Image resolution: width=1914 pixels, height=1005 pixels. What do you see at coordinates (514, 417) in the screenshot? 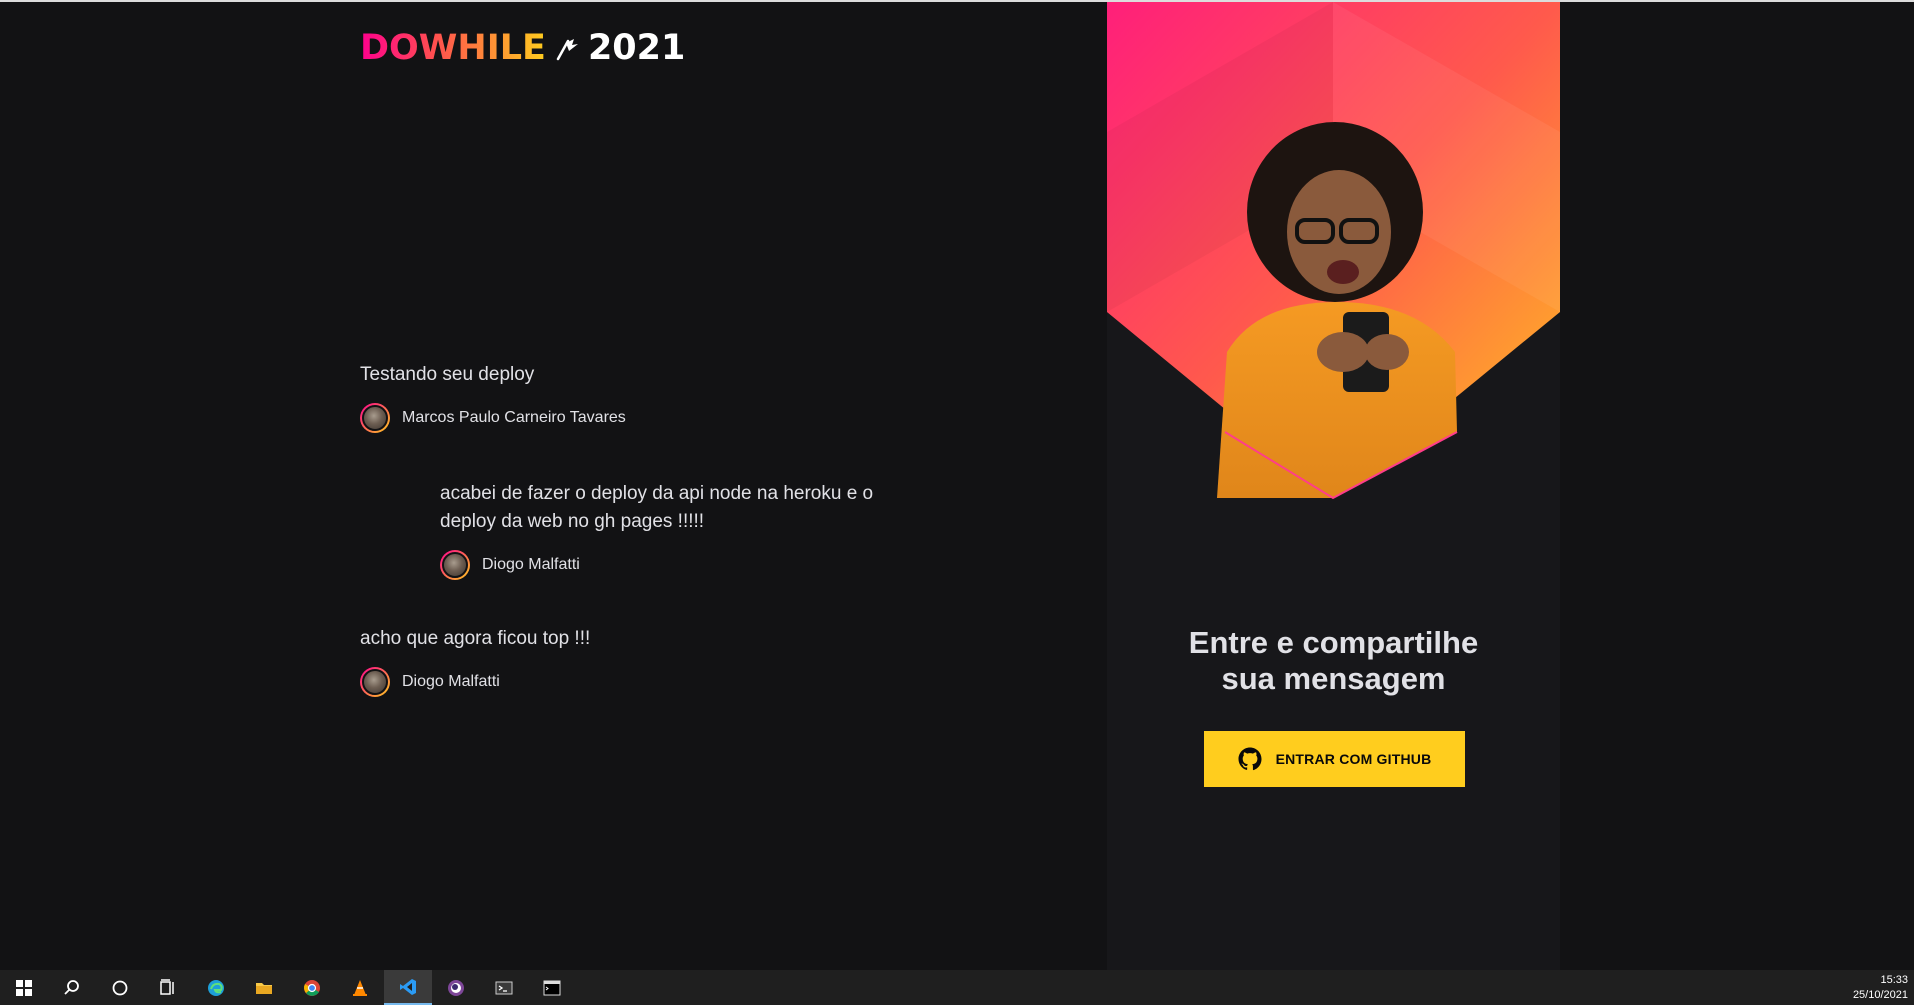
I see `username: Marcos Paulo Carneiro Tavares` at bounding box center [514, 417].